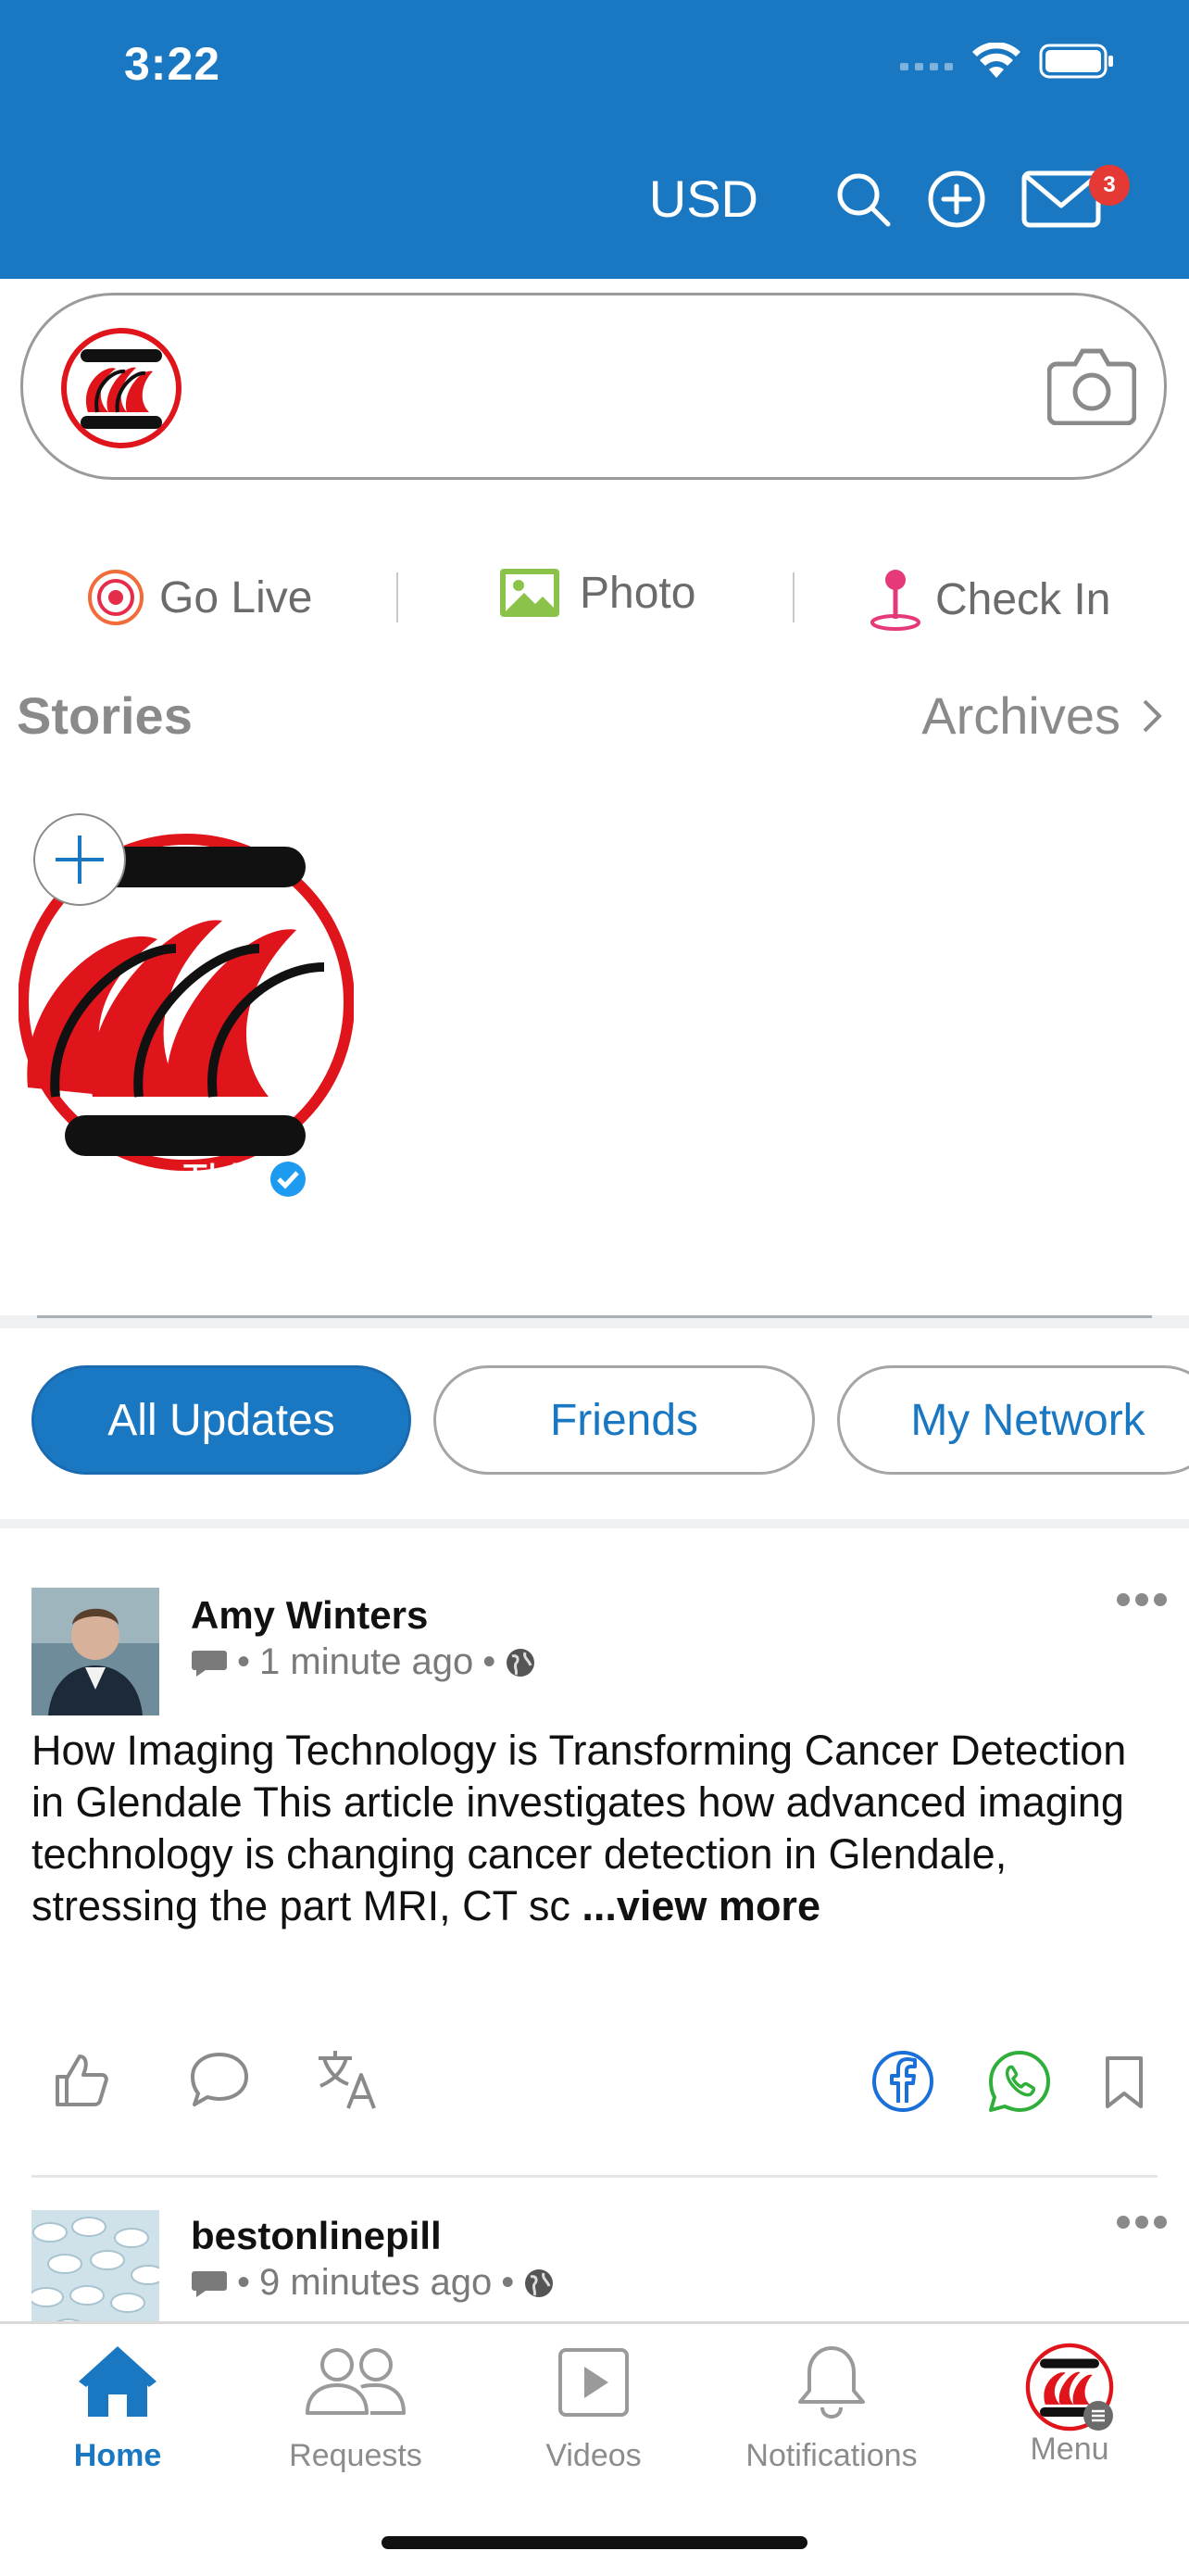 The height and width of the screenshot is (2576, 1189). Describe the element at coordinates (1023, 599) in the screenshot. I see `check-in-label: Check In` at that location.